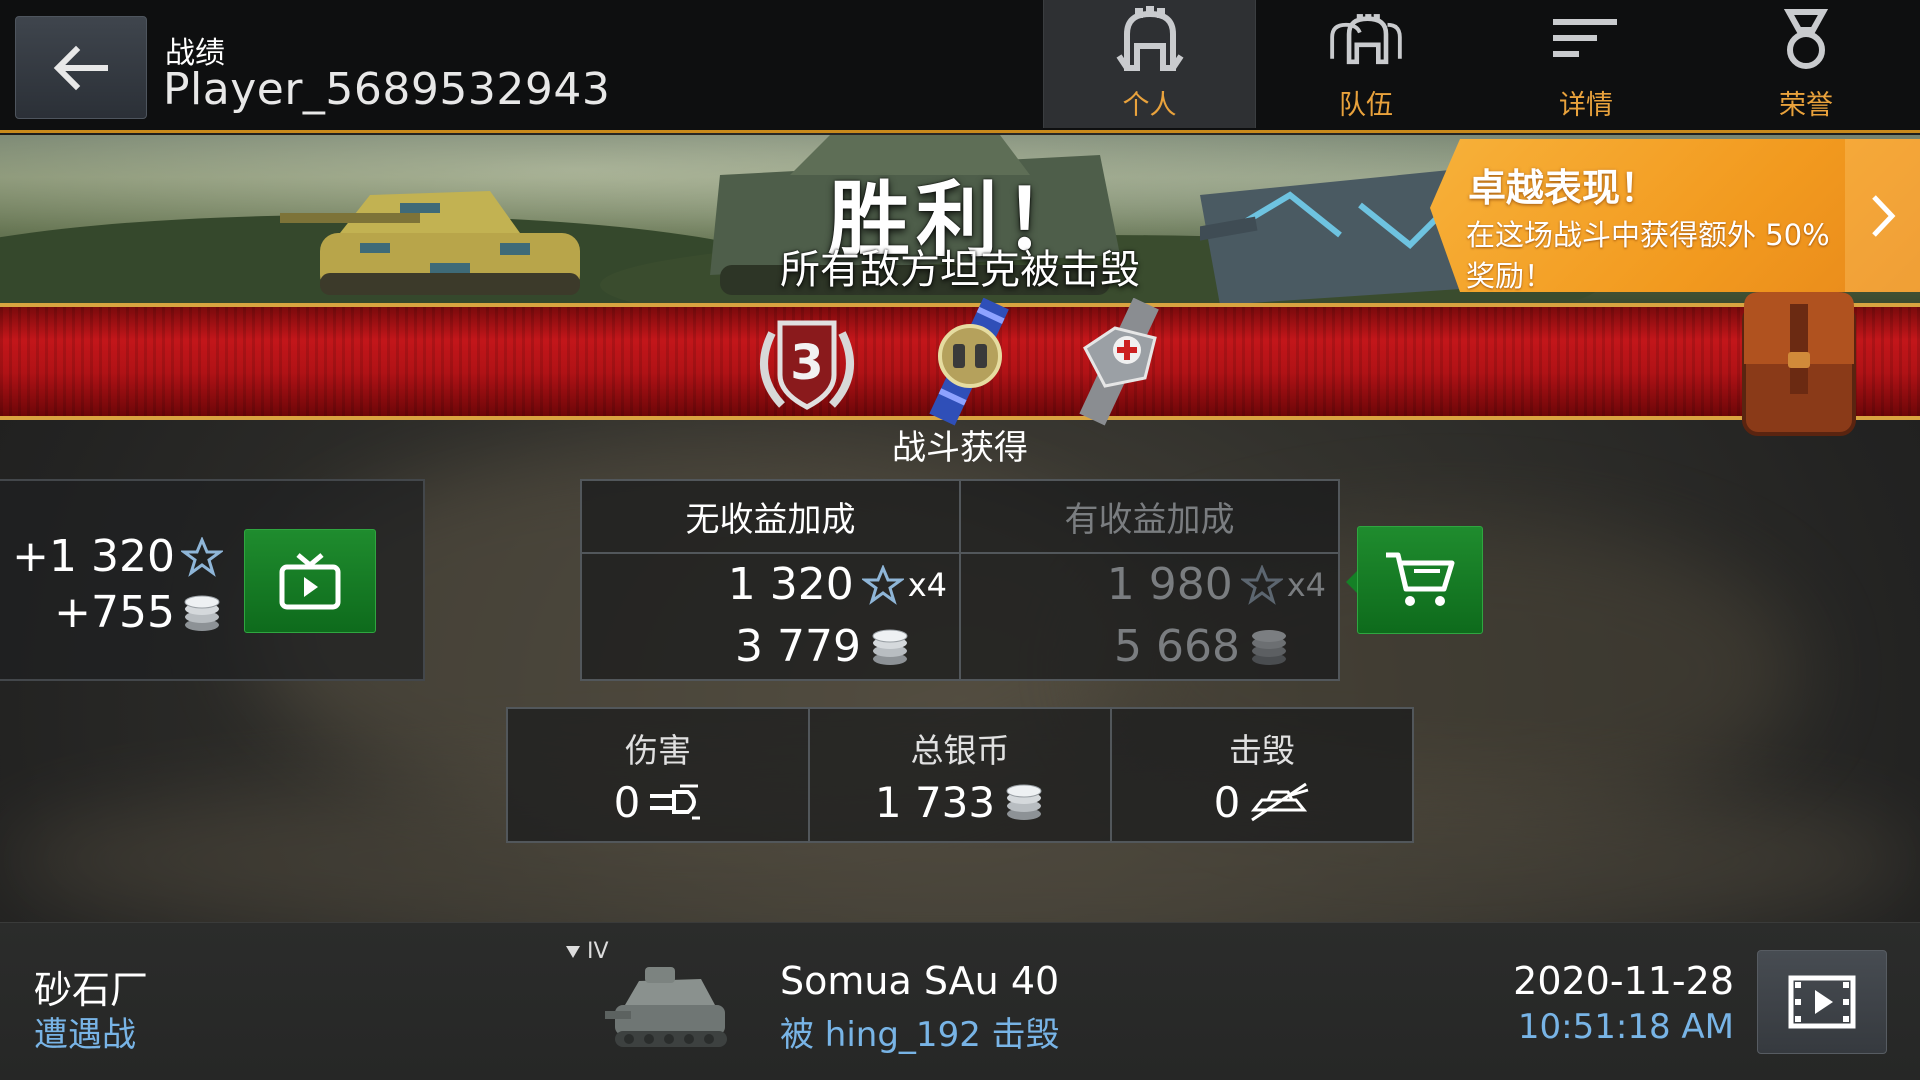 The height and width of the screenshot is (1080, 1920). I want to click on buy-premium-button, so click(1420, 580).